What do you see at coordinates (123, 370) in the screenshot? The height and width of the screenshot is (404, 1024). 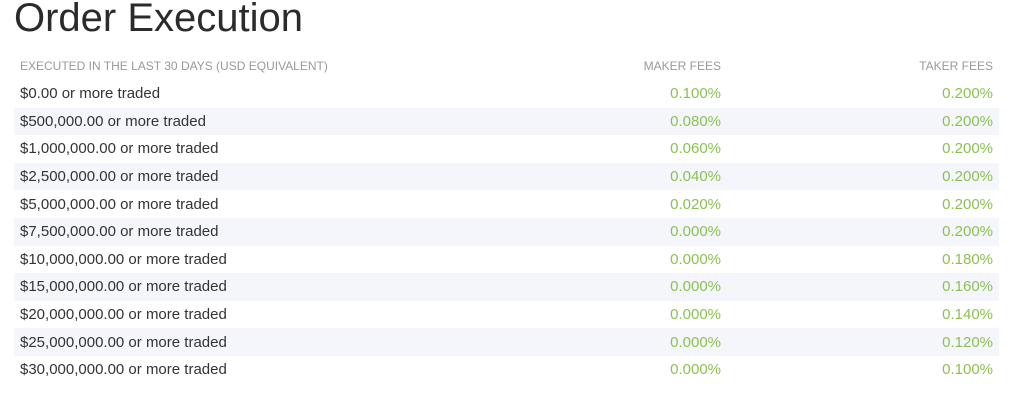 I see `volume-cell: $30,000,000.00 or more traded` at bounding box center [123, 370].